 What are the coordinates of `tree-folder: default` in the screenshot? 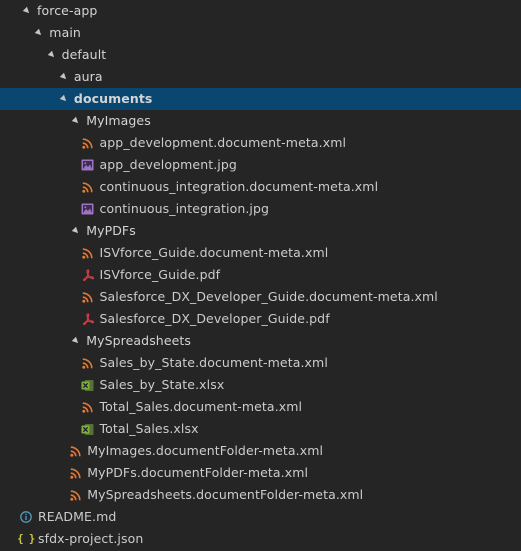 It's located at (260, 55).